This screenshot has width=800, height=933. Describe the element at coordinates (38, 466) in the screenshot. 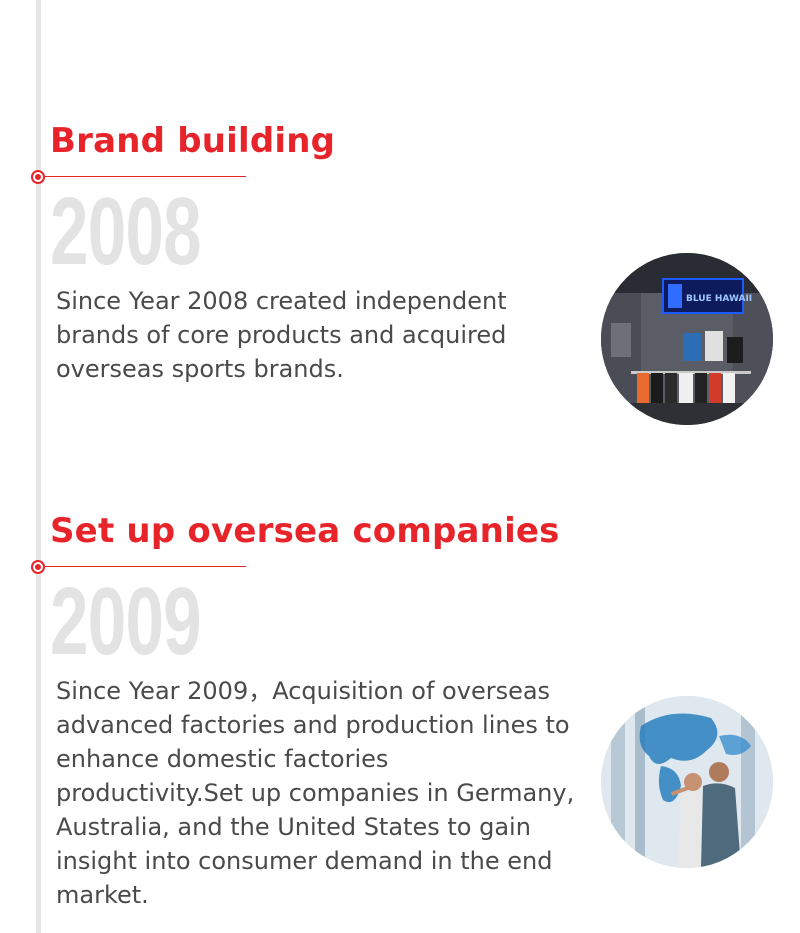

I see `timeline-line` at that location.